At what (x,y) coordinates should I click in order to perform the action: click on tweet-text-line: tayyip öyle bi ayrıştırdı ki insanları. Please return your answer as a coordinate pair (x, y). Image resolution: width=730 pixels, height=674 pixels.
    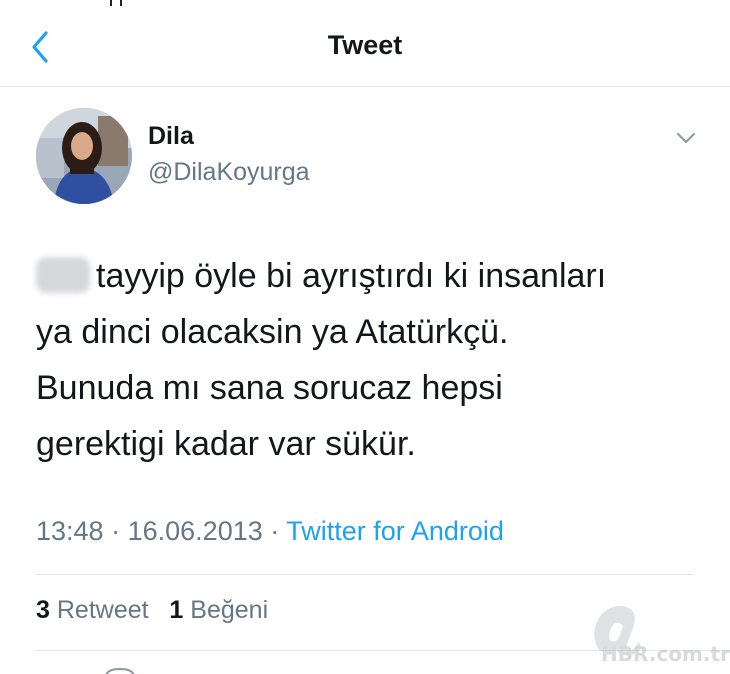
    Looking at the image, I should click on (366, 276).